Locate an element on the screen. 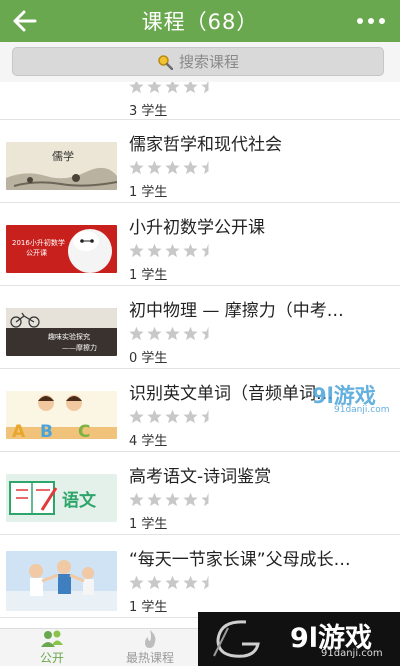  tab-hot-courses: 最热课程 is located at coordinates (150, 647).